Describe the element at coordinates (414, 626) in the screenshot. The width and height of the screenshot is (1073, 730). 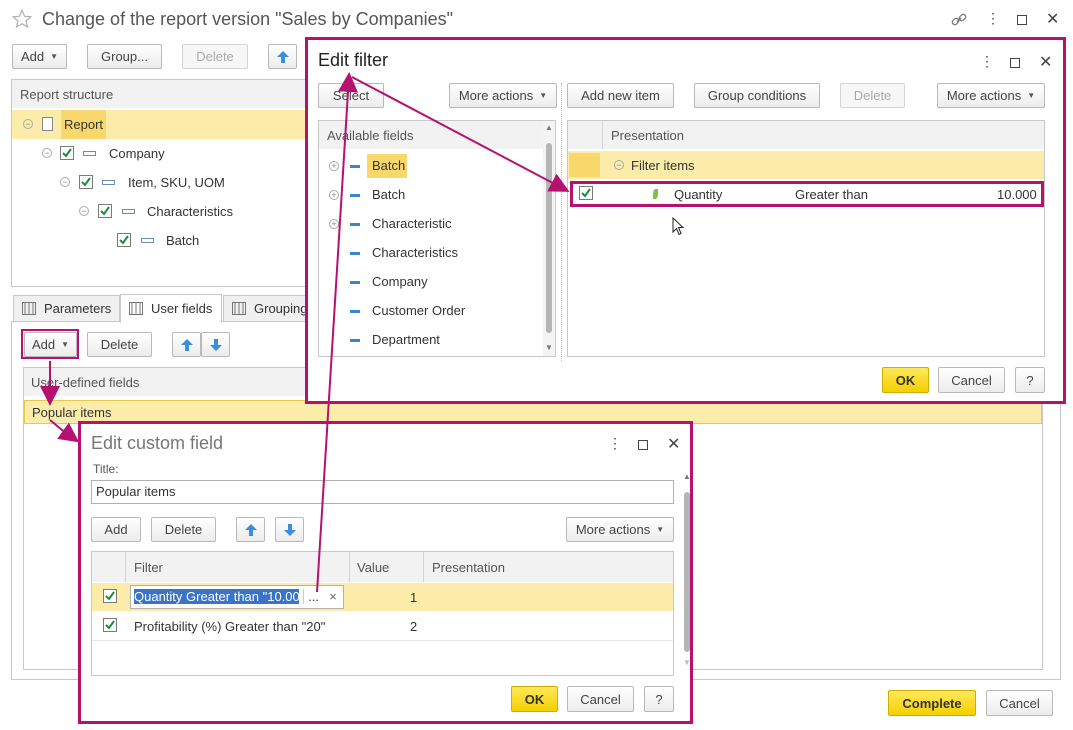
I see `custom-filter-value: 2` at that location.